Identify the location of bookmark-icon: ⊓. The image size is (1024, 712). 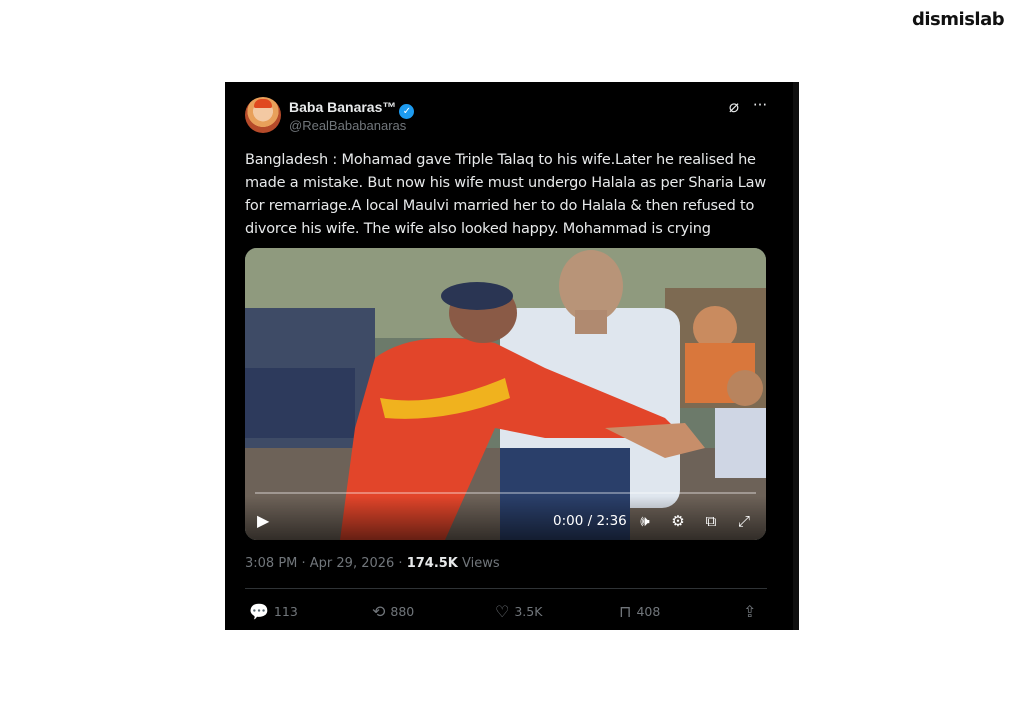
(625, 611).